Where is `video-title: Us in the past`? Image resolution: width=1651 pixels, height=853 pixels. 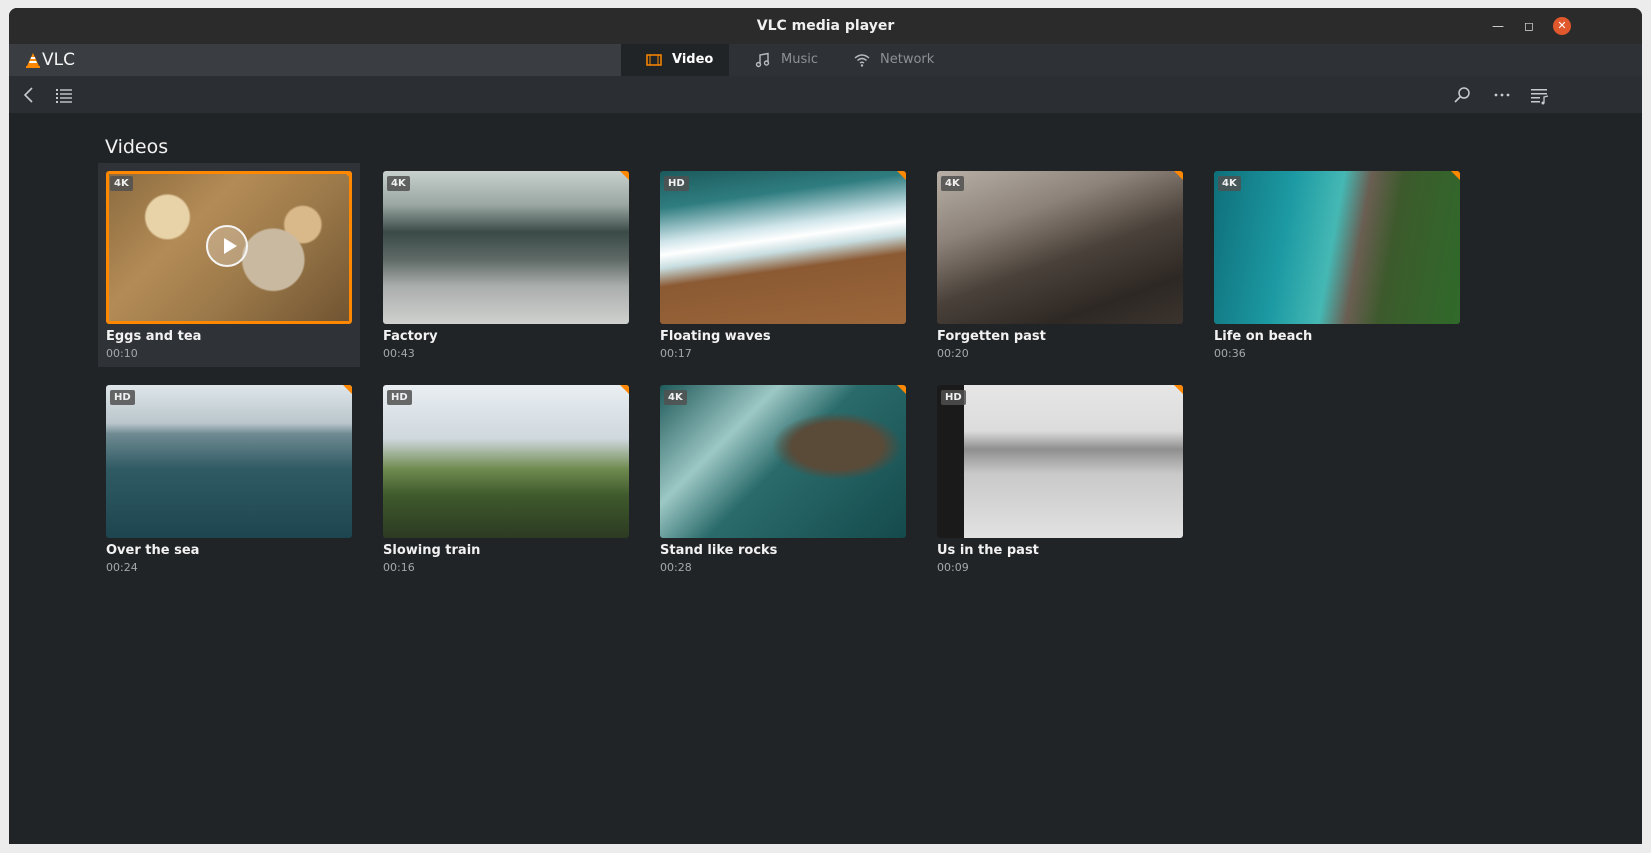
video-title: Us in the past is located at coordinates (988, 550).